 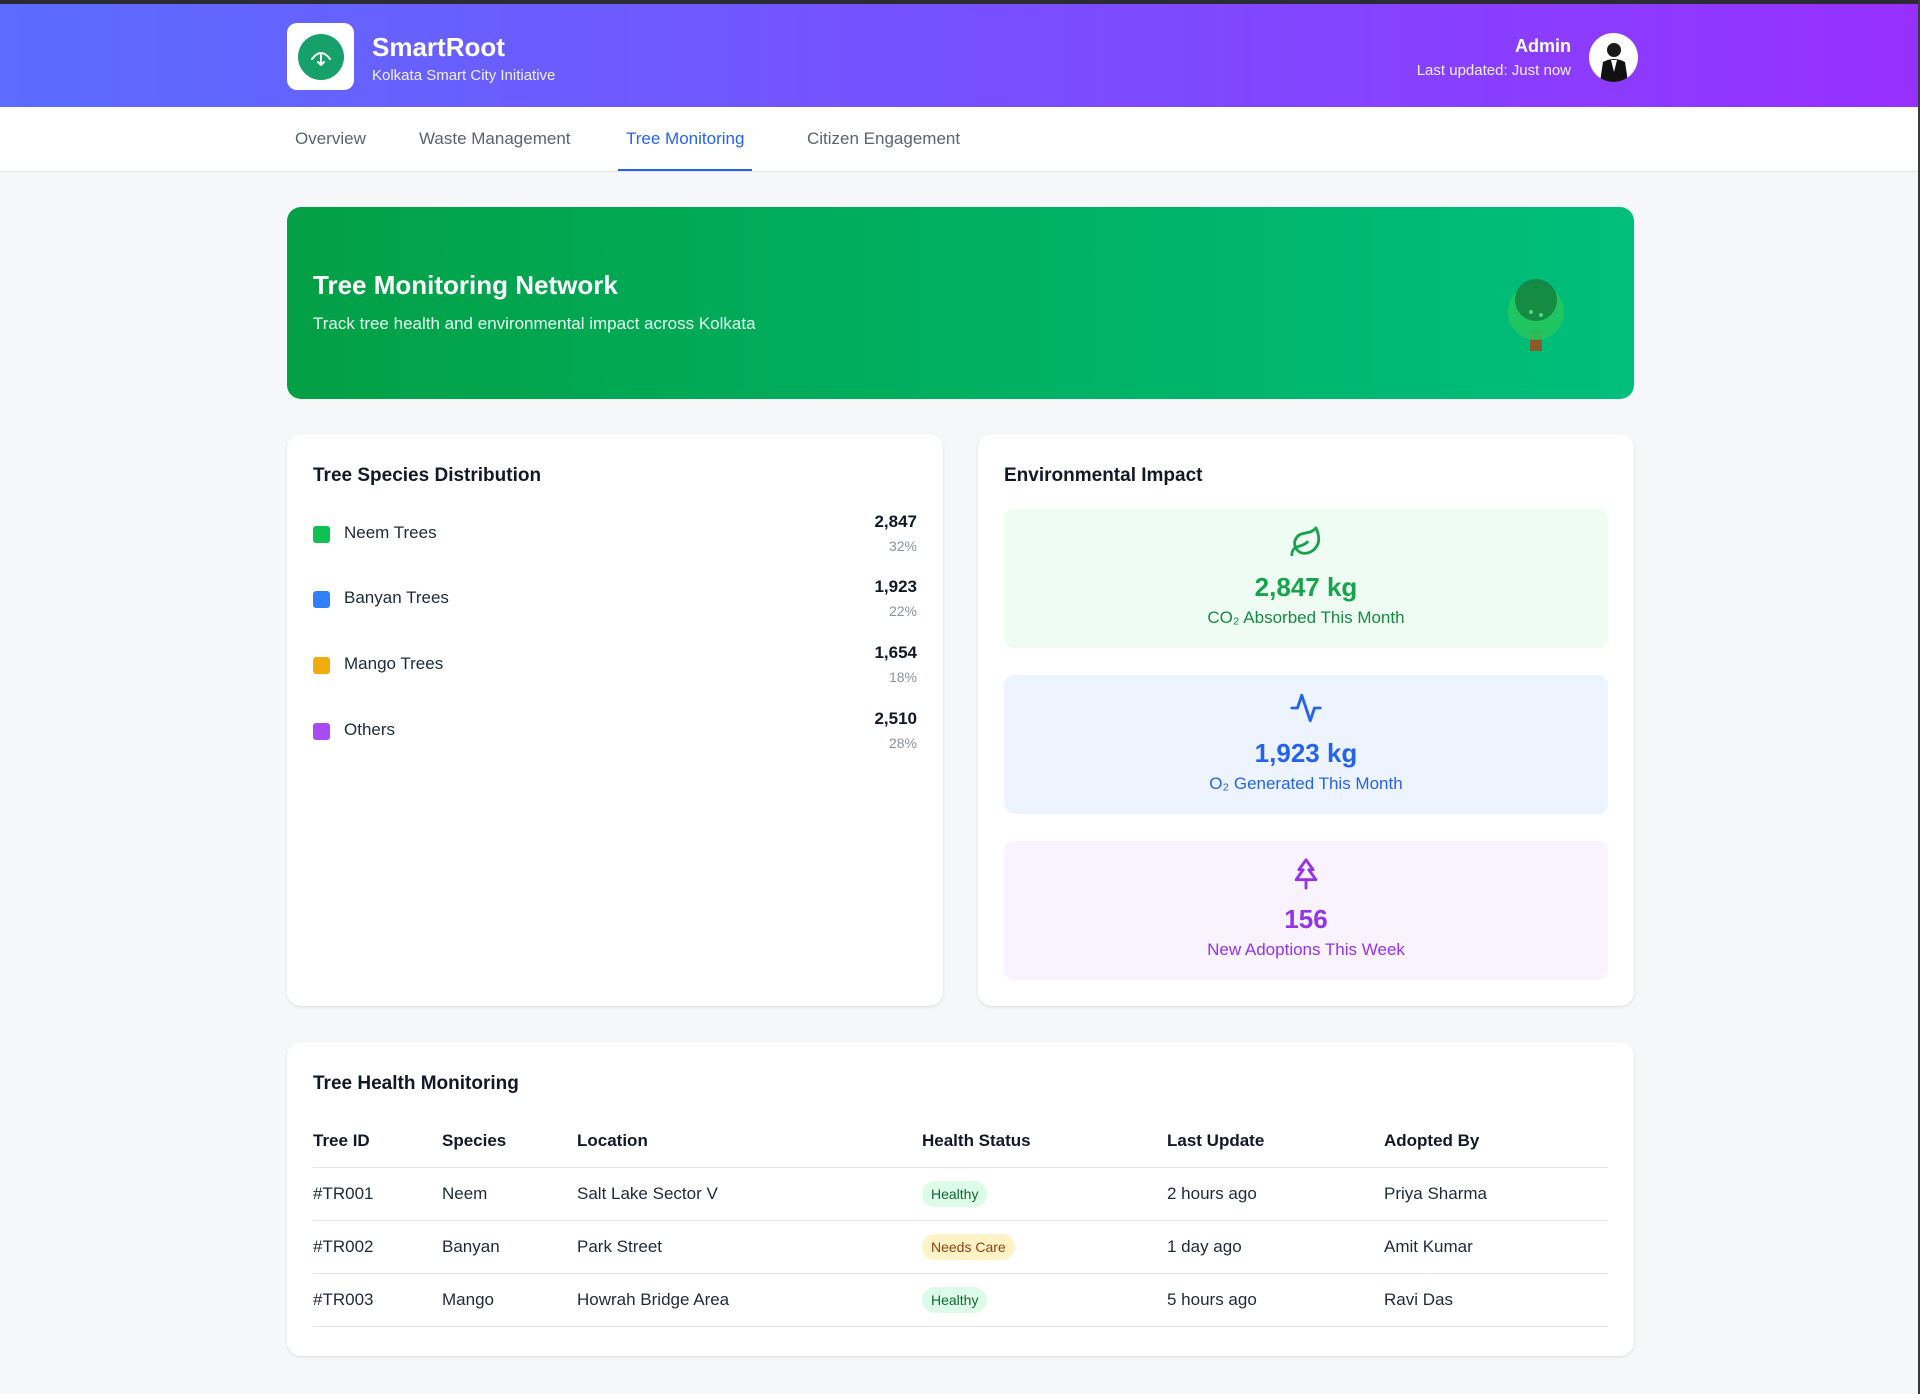 What do you see at coordinates (1103, 475) in the screenshot?
I see `impact-card-title: Environmental Impact` at bounding box center [1103, 475].